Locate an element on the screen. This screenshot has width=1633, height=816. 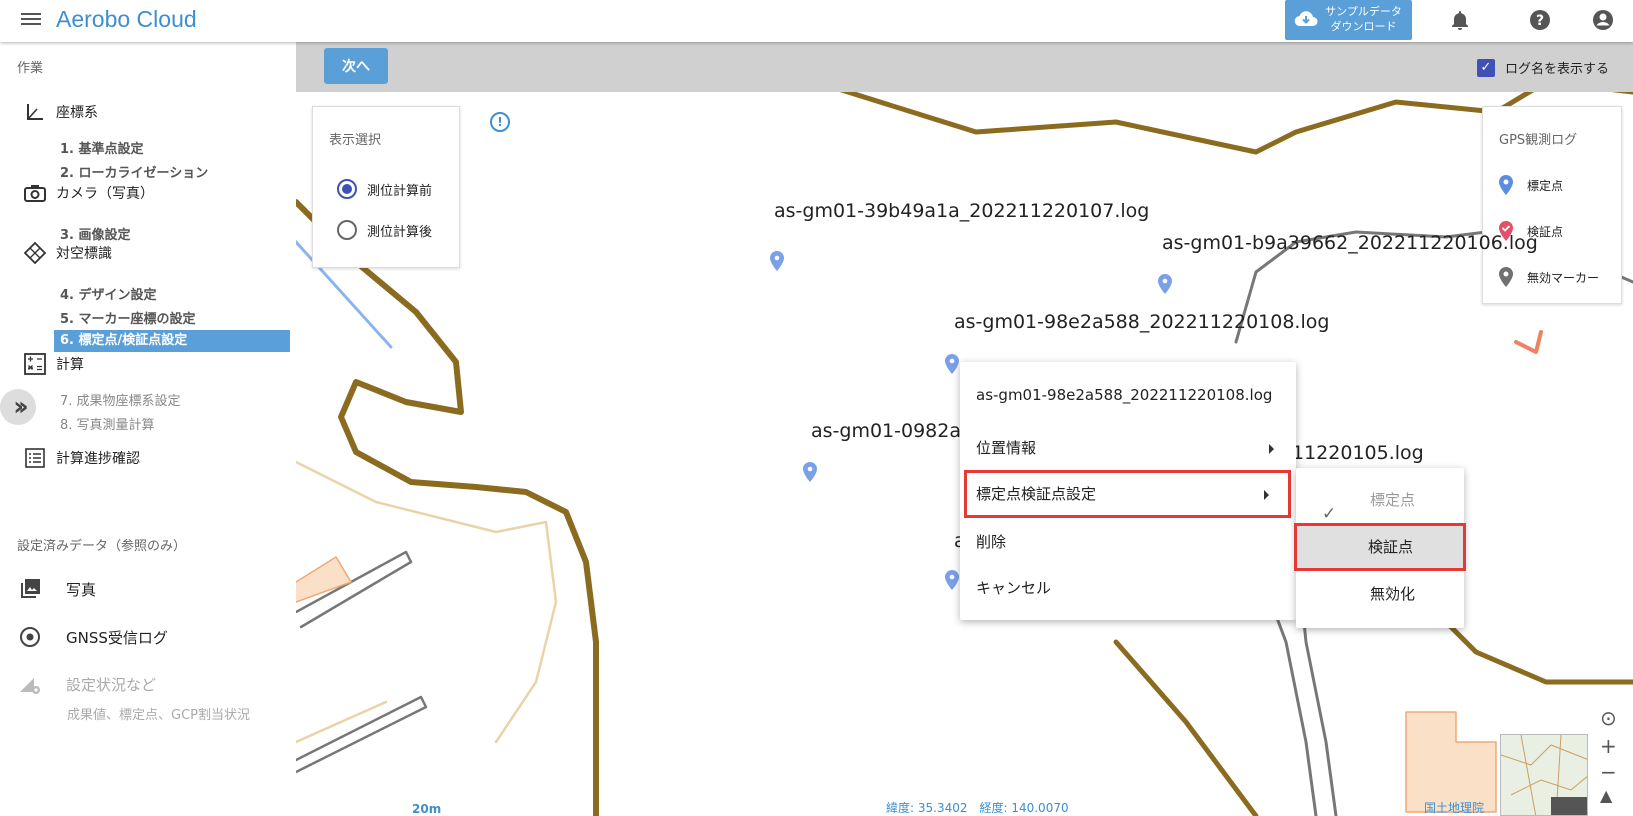
app-title: Aerobo Cloud is located at coordinates (126, 19).